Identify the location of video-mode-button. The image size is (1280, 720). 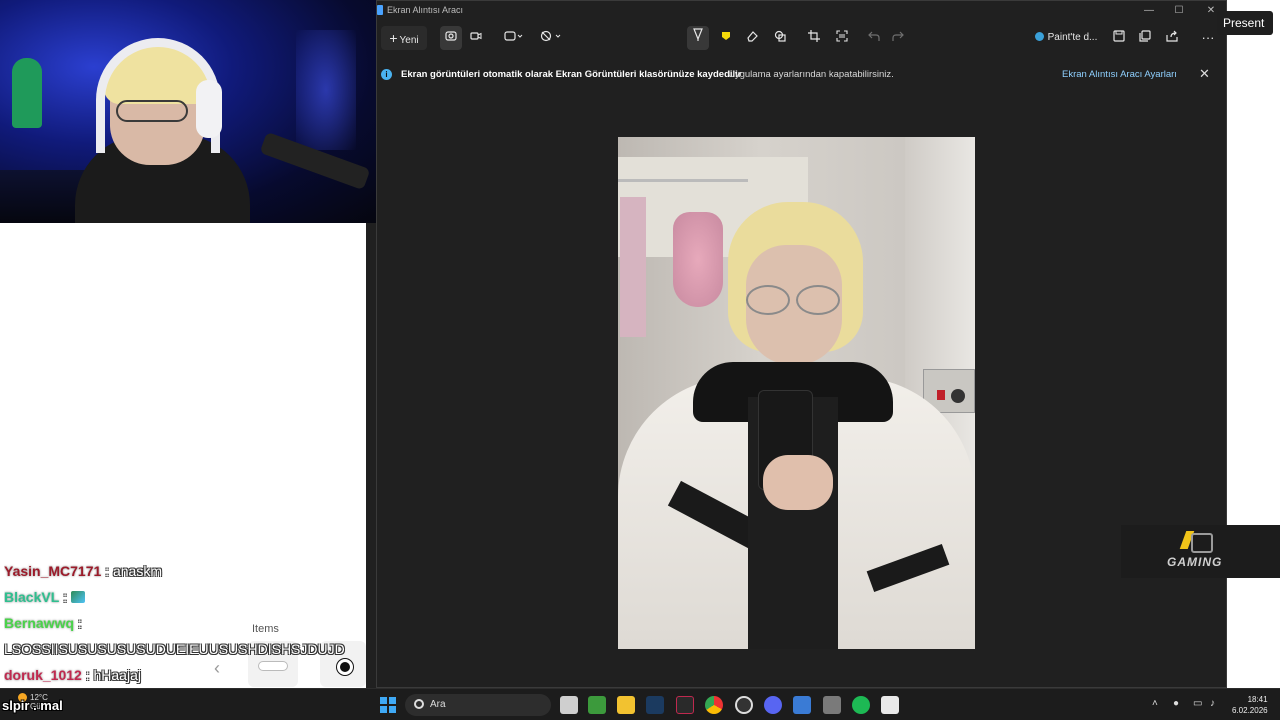
(476, 38).